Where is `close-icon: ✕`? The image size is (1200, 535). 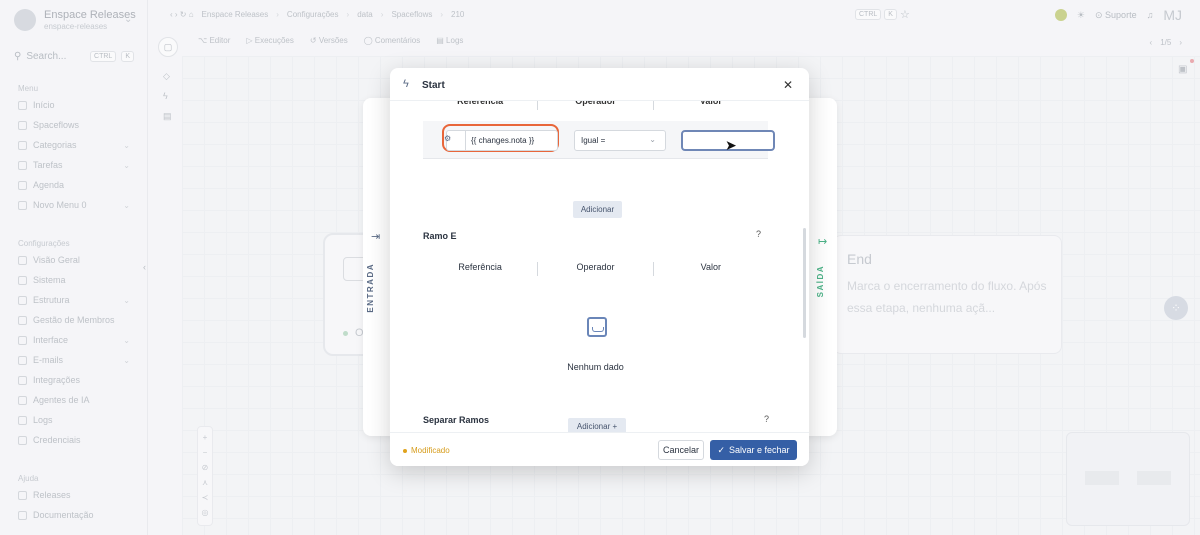 close-icon: ✕ is located at coordinates (788, 85).